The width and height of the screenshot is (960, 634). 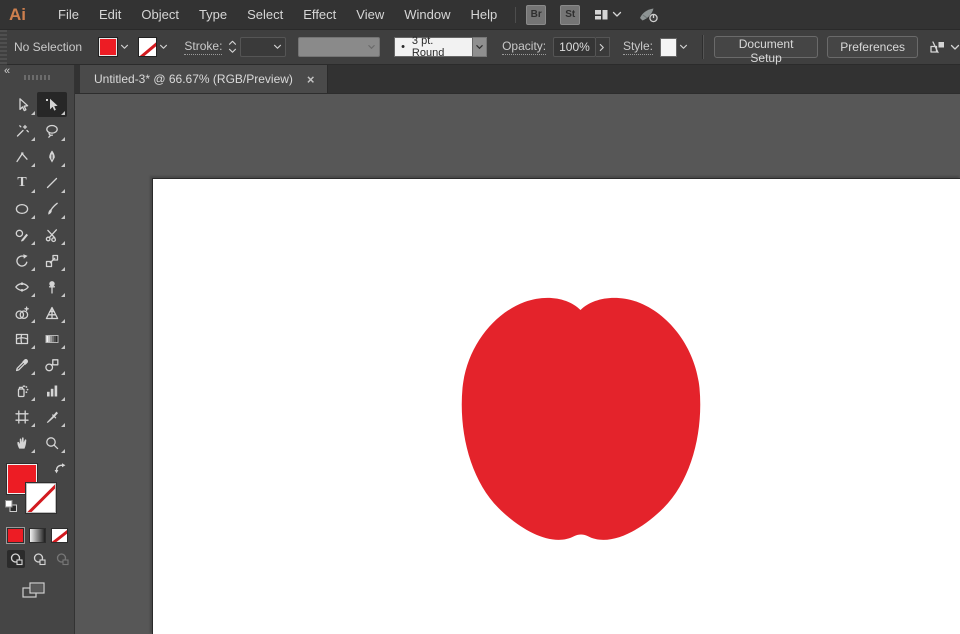 I want to click on collapse-panel-icon: «, so click(x=7, y=71).